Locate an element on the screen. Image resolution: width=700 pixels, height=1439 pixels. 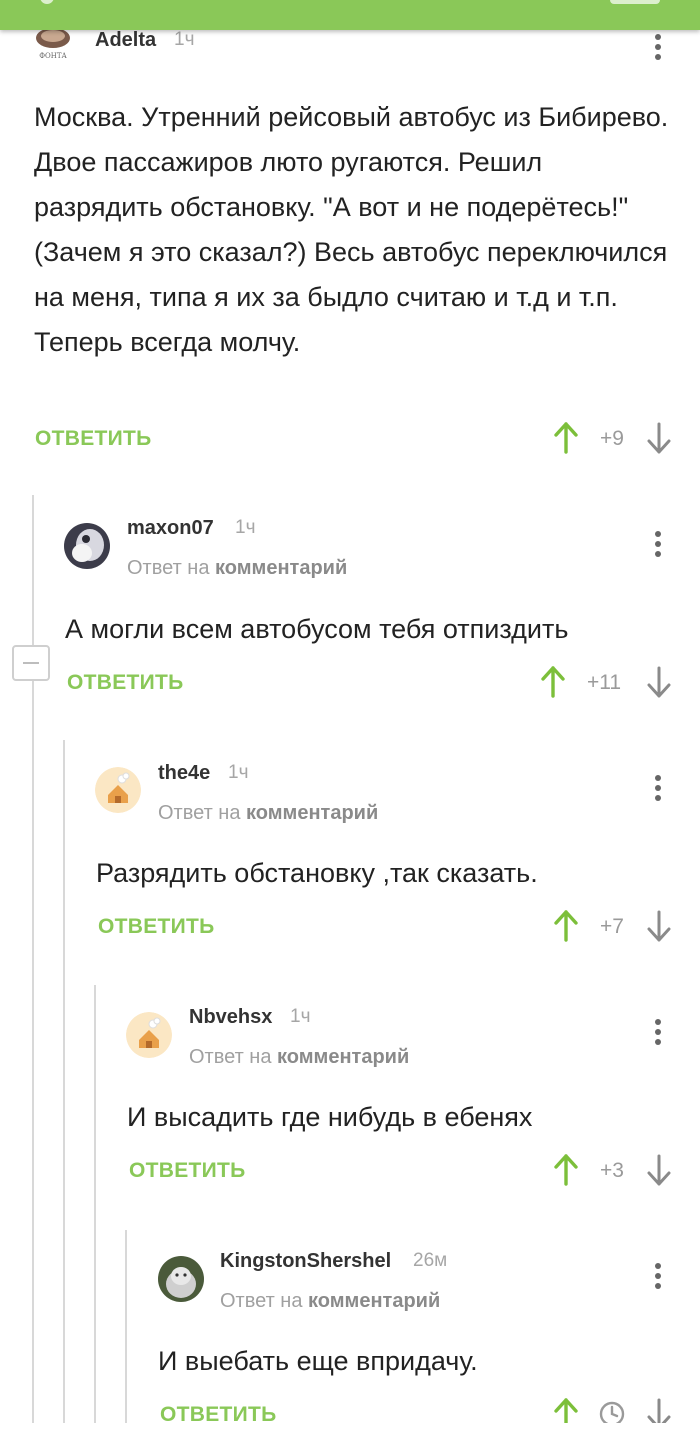
timestamp: 26м is located at coordinates (430, 1260).